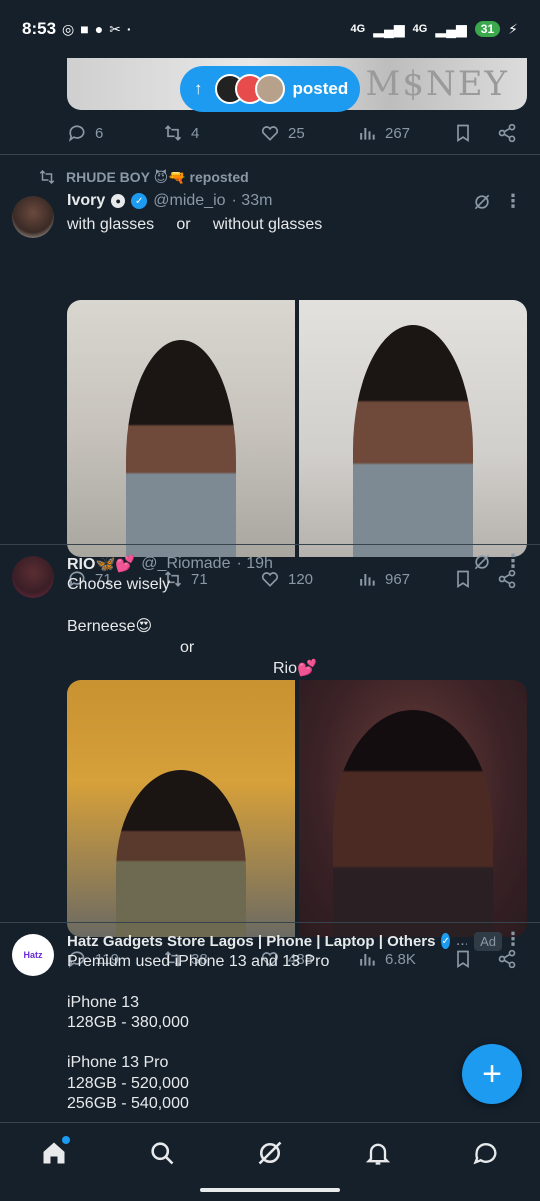 This screenshot has width=540, height=1201. What do you see at coordinates (115, 28) in the screenshot?
I see `capcut-icon: ✂` at bounding box center [115, 28].